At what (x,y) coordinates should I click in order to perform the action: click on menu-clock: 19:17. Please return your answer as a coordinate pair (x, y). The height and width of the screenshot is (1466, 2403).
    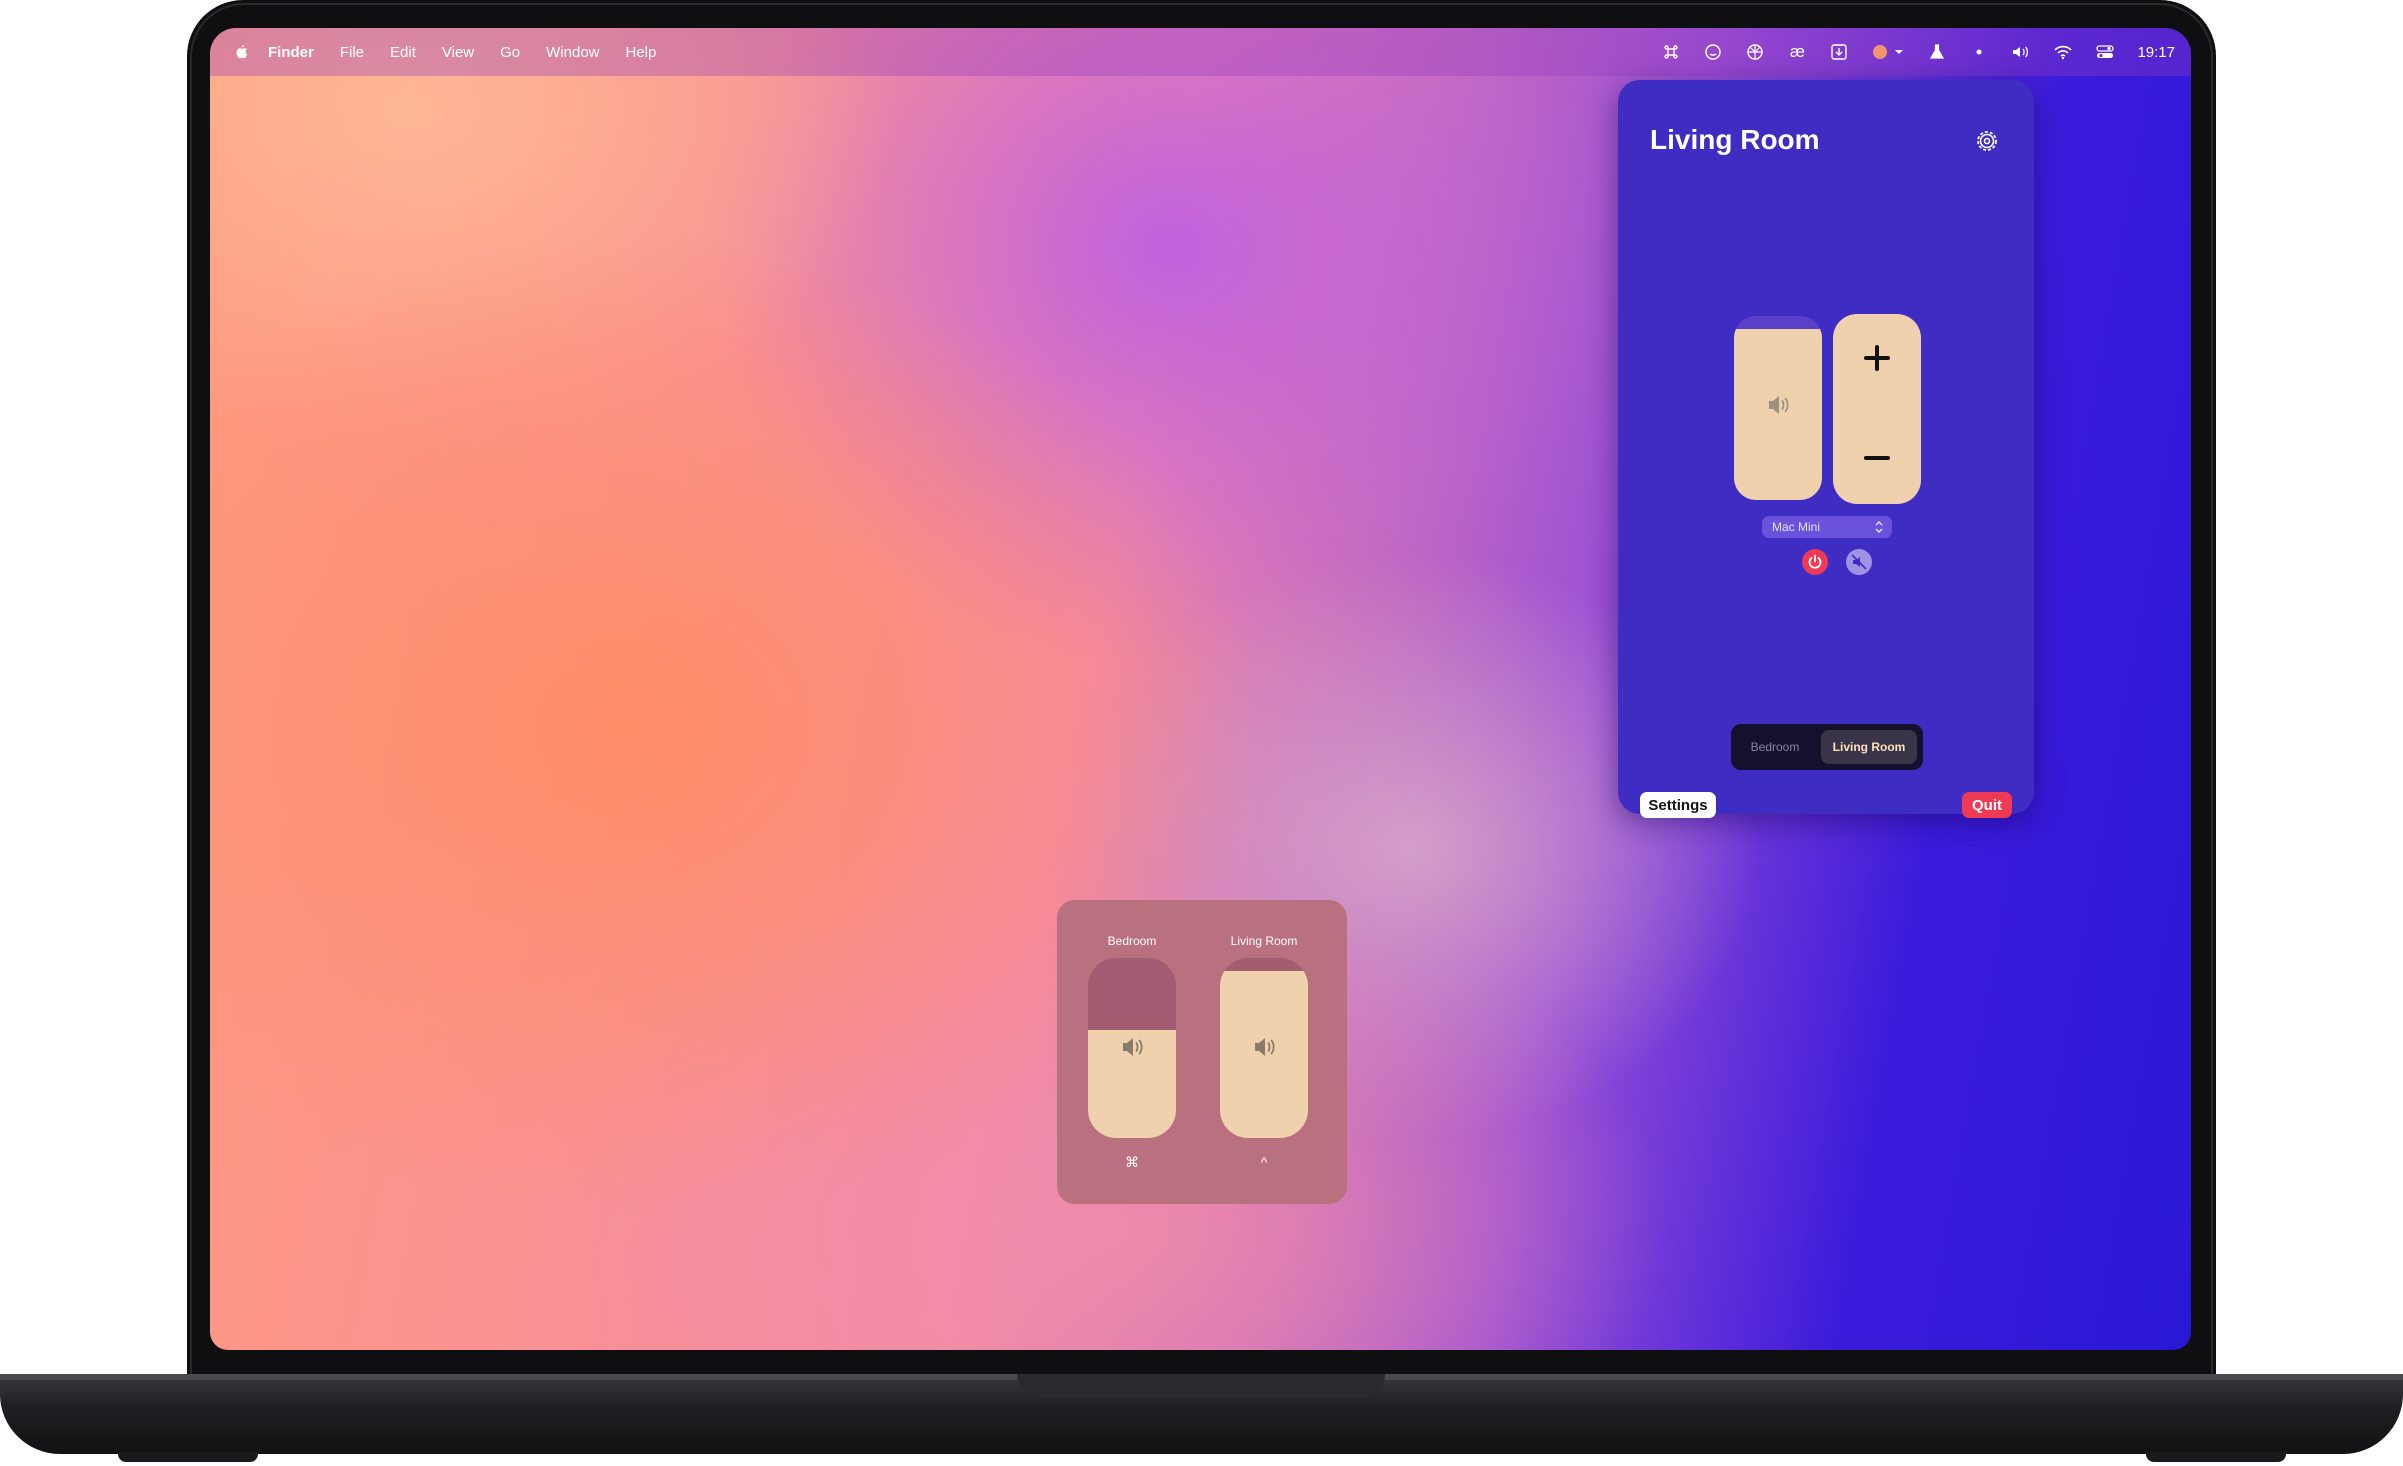
    Looking at the image, I should click on (2156, 52).